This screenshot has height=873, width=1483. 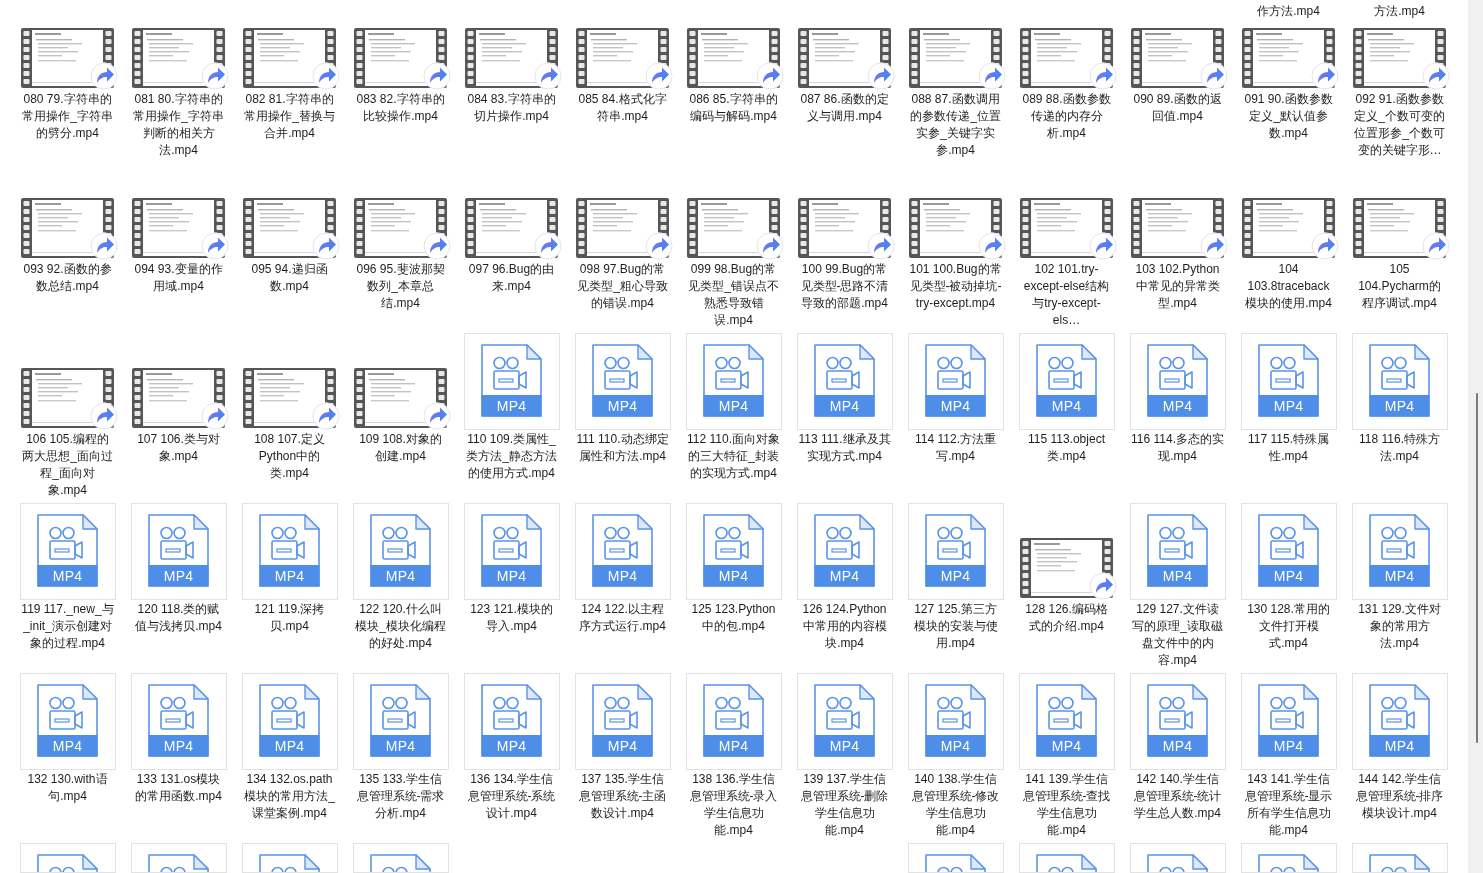 What do you see at coordinates (622, 796) in the screenshot?
I see `file-name-label: 137 135.学生信息管理系统-主函数设计.mp4` at bounding box center [622, 796].